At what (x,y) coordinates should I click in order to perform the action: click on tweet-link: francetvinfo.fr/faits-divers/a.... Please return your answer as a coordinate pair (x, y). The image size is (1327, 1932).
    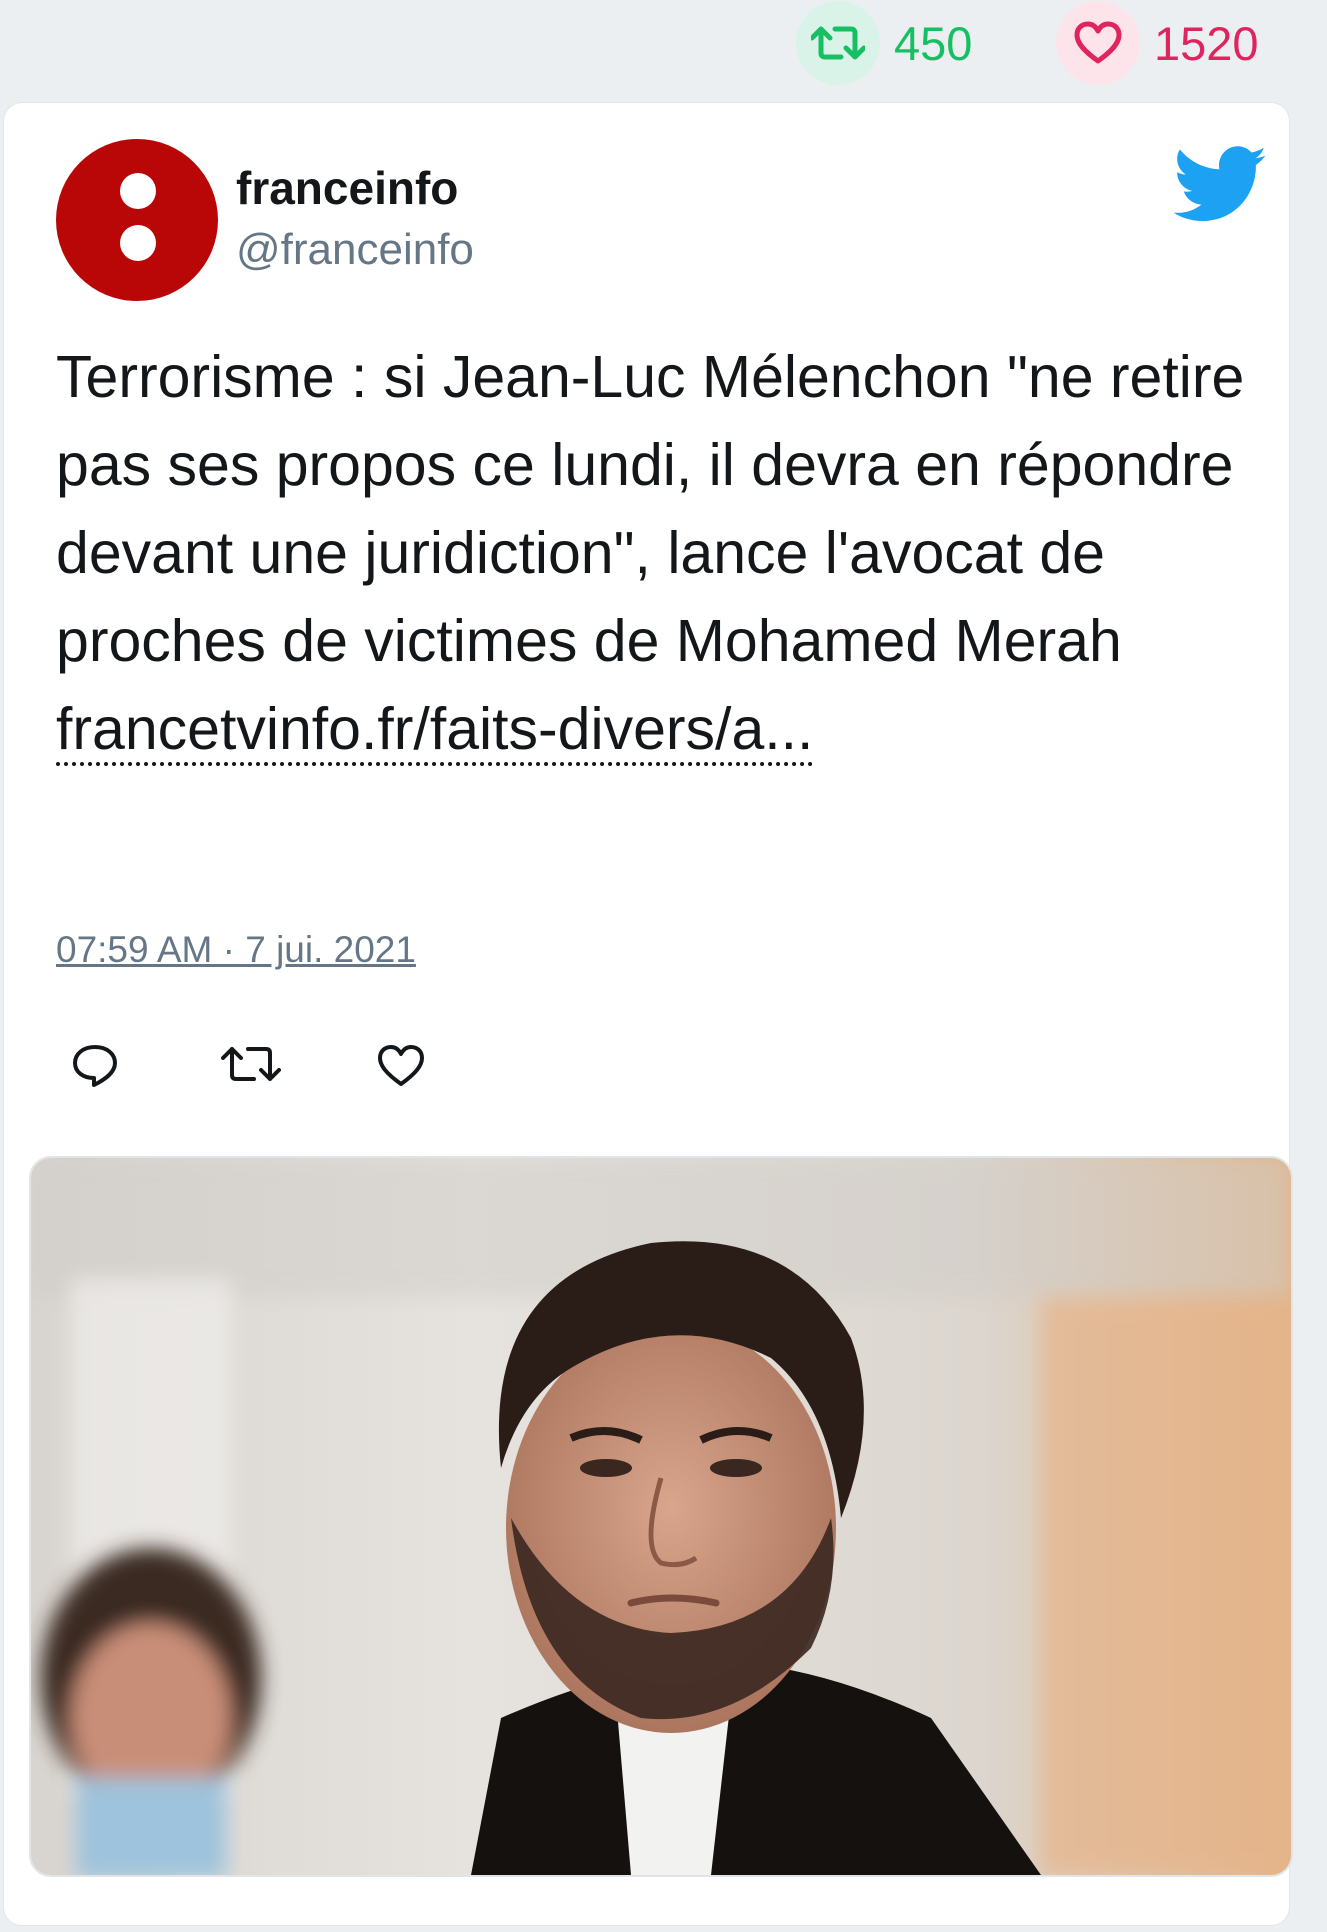
    Looking at the image, I should click on (435, 731).